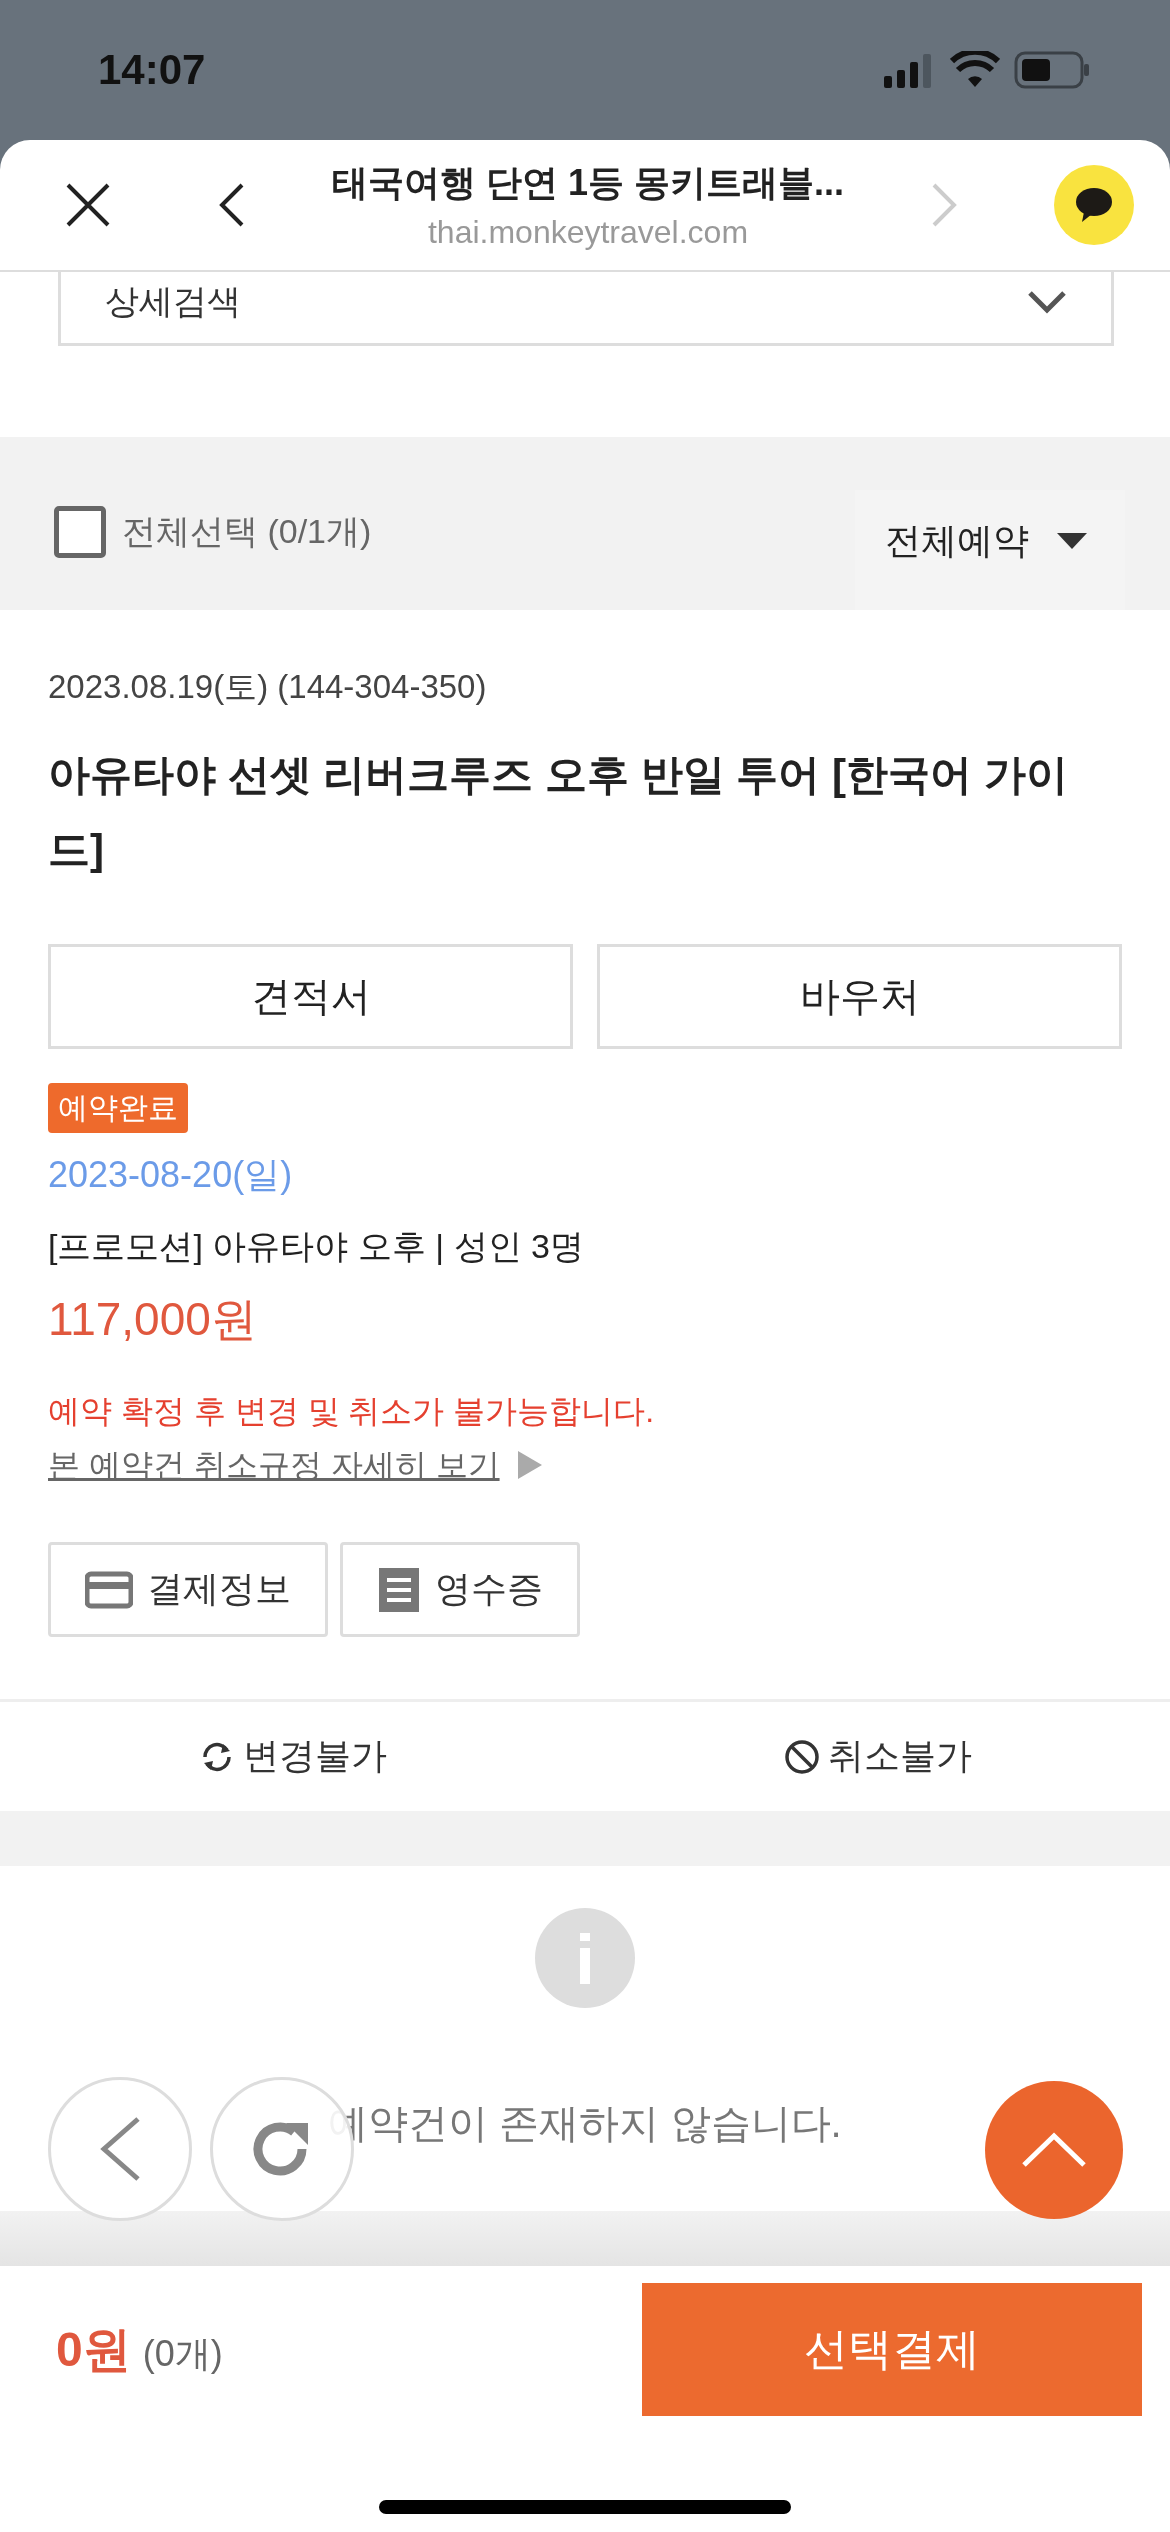  I want to click on info-button: 영수증, so click(460, 1589).